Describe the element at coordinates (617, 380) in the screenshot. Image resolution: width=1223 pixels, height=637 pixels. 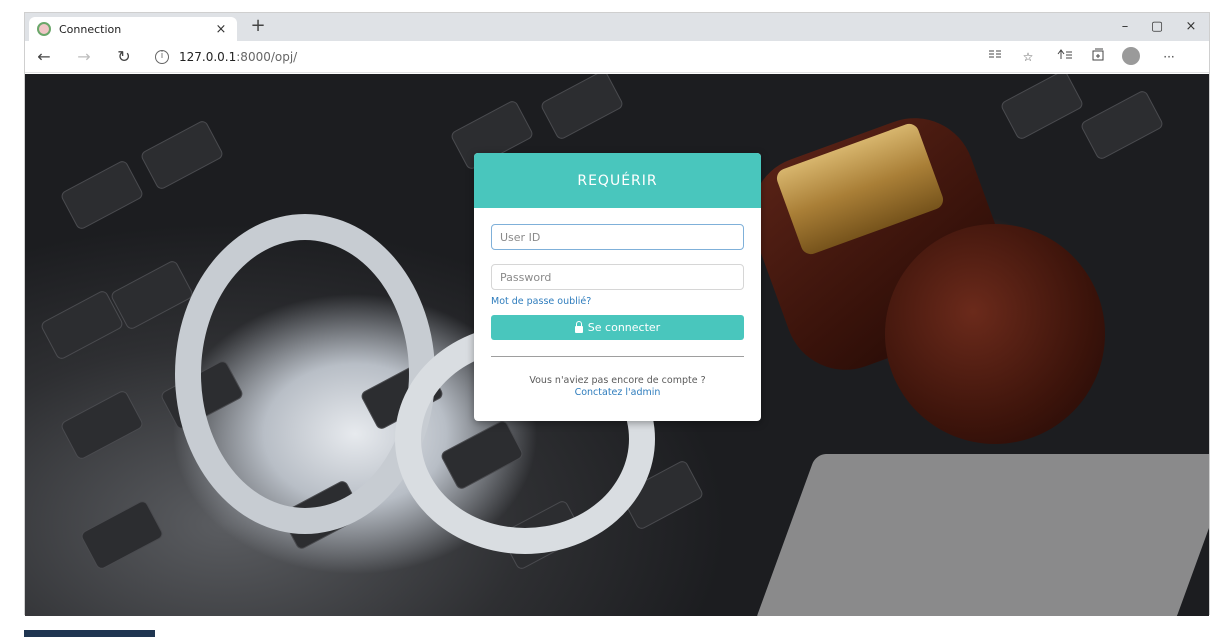
I see `no-account-text: Vous n'aviez pas encore de compte ?` at that location.